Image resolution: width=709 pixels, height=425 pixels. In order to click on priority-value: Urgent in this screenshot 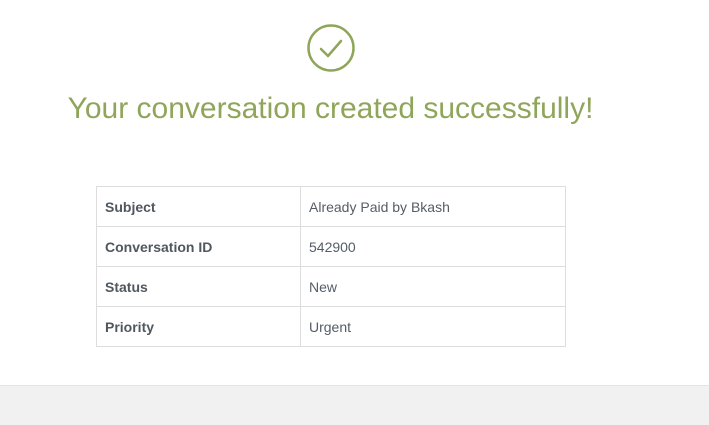, I will do `click(433, 326)`.